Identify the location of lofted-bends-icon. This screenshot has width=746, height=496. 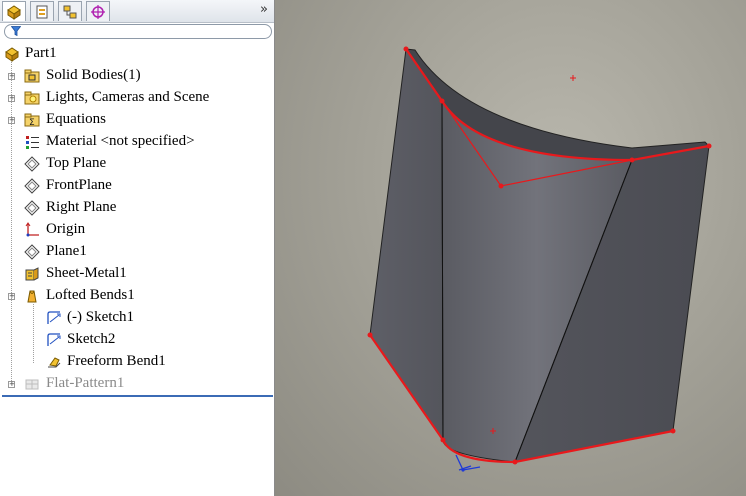
(32, 296).